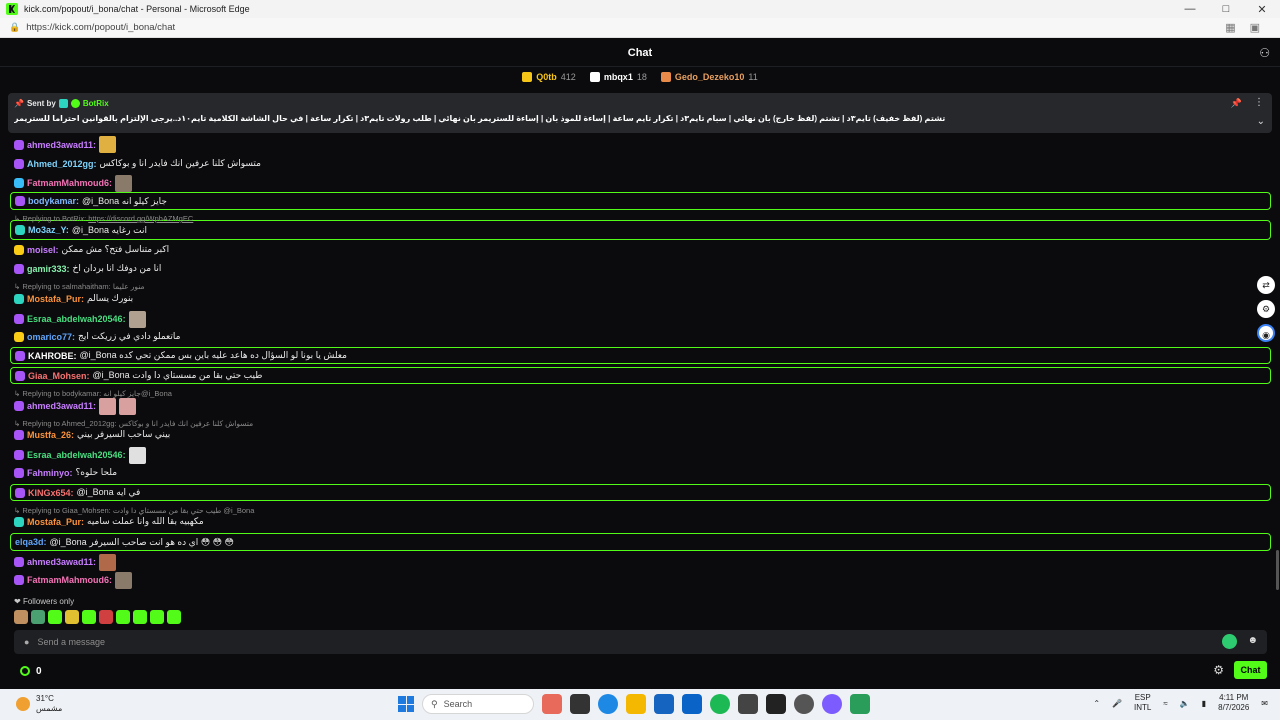  What do you see at coordinates (1165, 703) in the screenshot?
I see `wifi-icon: ≈` at bounding box center [1165, 703].